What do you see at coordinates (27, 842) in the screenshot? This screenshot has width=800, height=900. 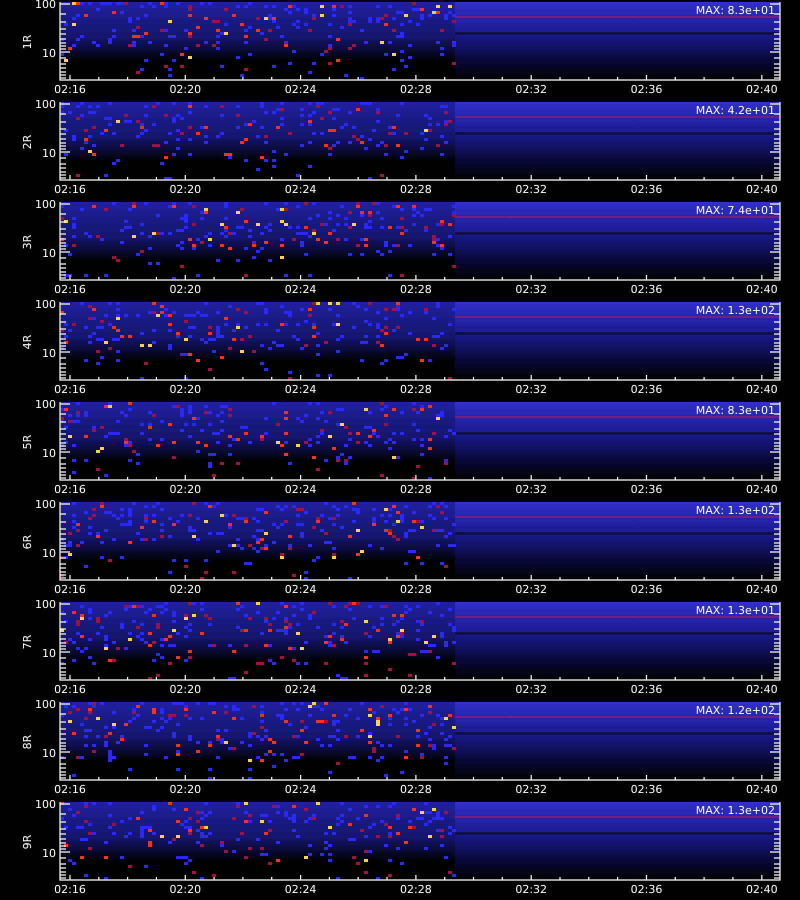 I see `panel-label: 9R` at bounding box center [27, 842].